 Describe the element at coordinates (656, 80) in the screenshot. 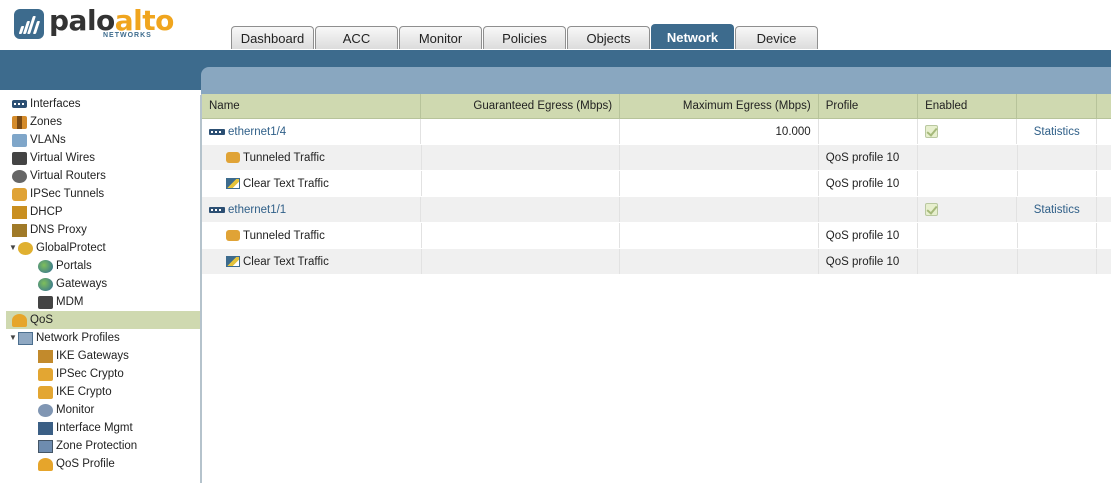

I see `content-title-bar` at that location.